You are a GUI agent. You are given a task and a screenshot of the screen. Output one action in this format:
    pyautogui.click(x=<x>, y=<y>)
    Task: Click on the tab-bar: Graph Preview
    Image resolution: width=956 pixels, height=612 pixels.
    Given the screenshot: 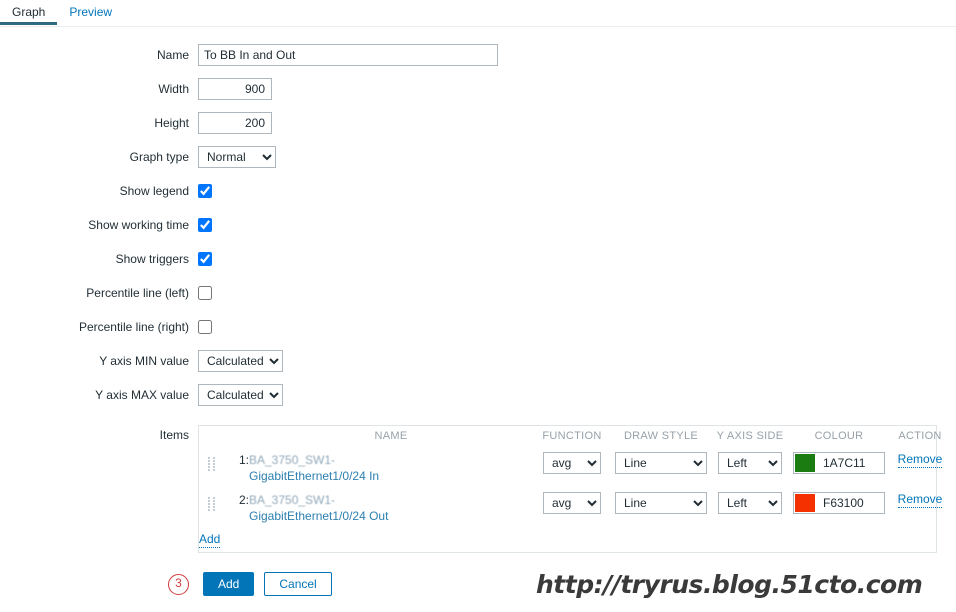 What is the action you would take?
    pyautogui.click(x=478, y=13)
    